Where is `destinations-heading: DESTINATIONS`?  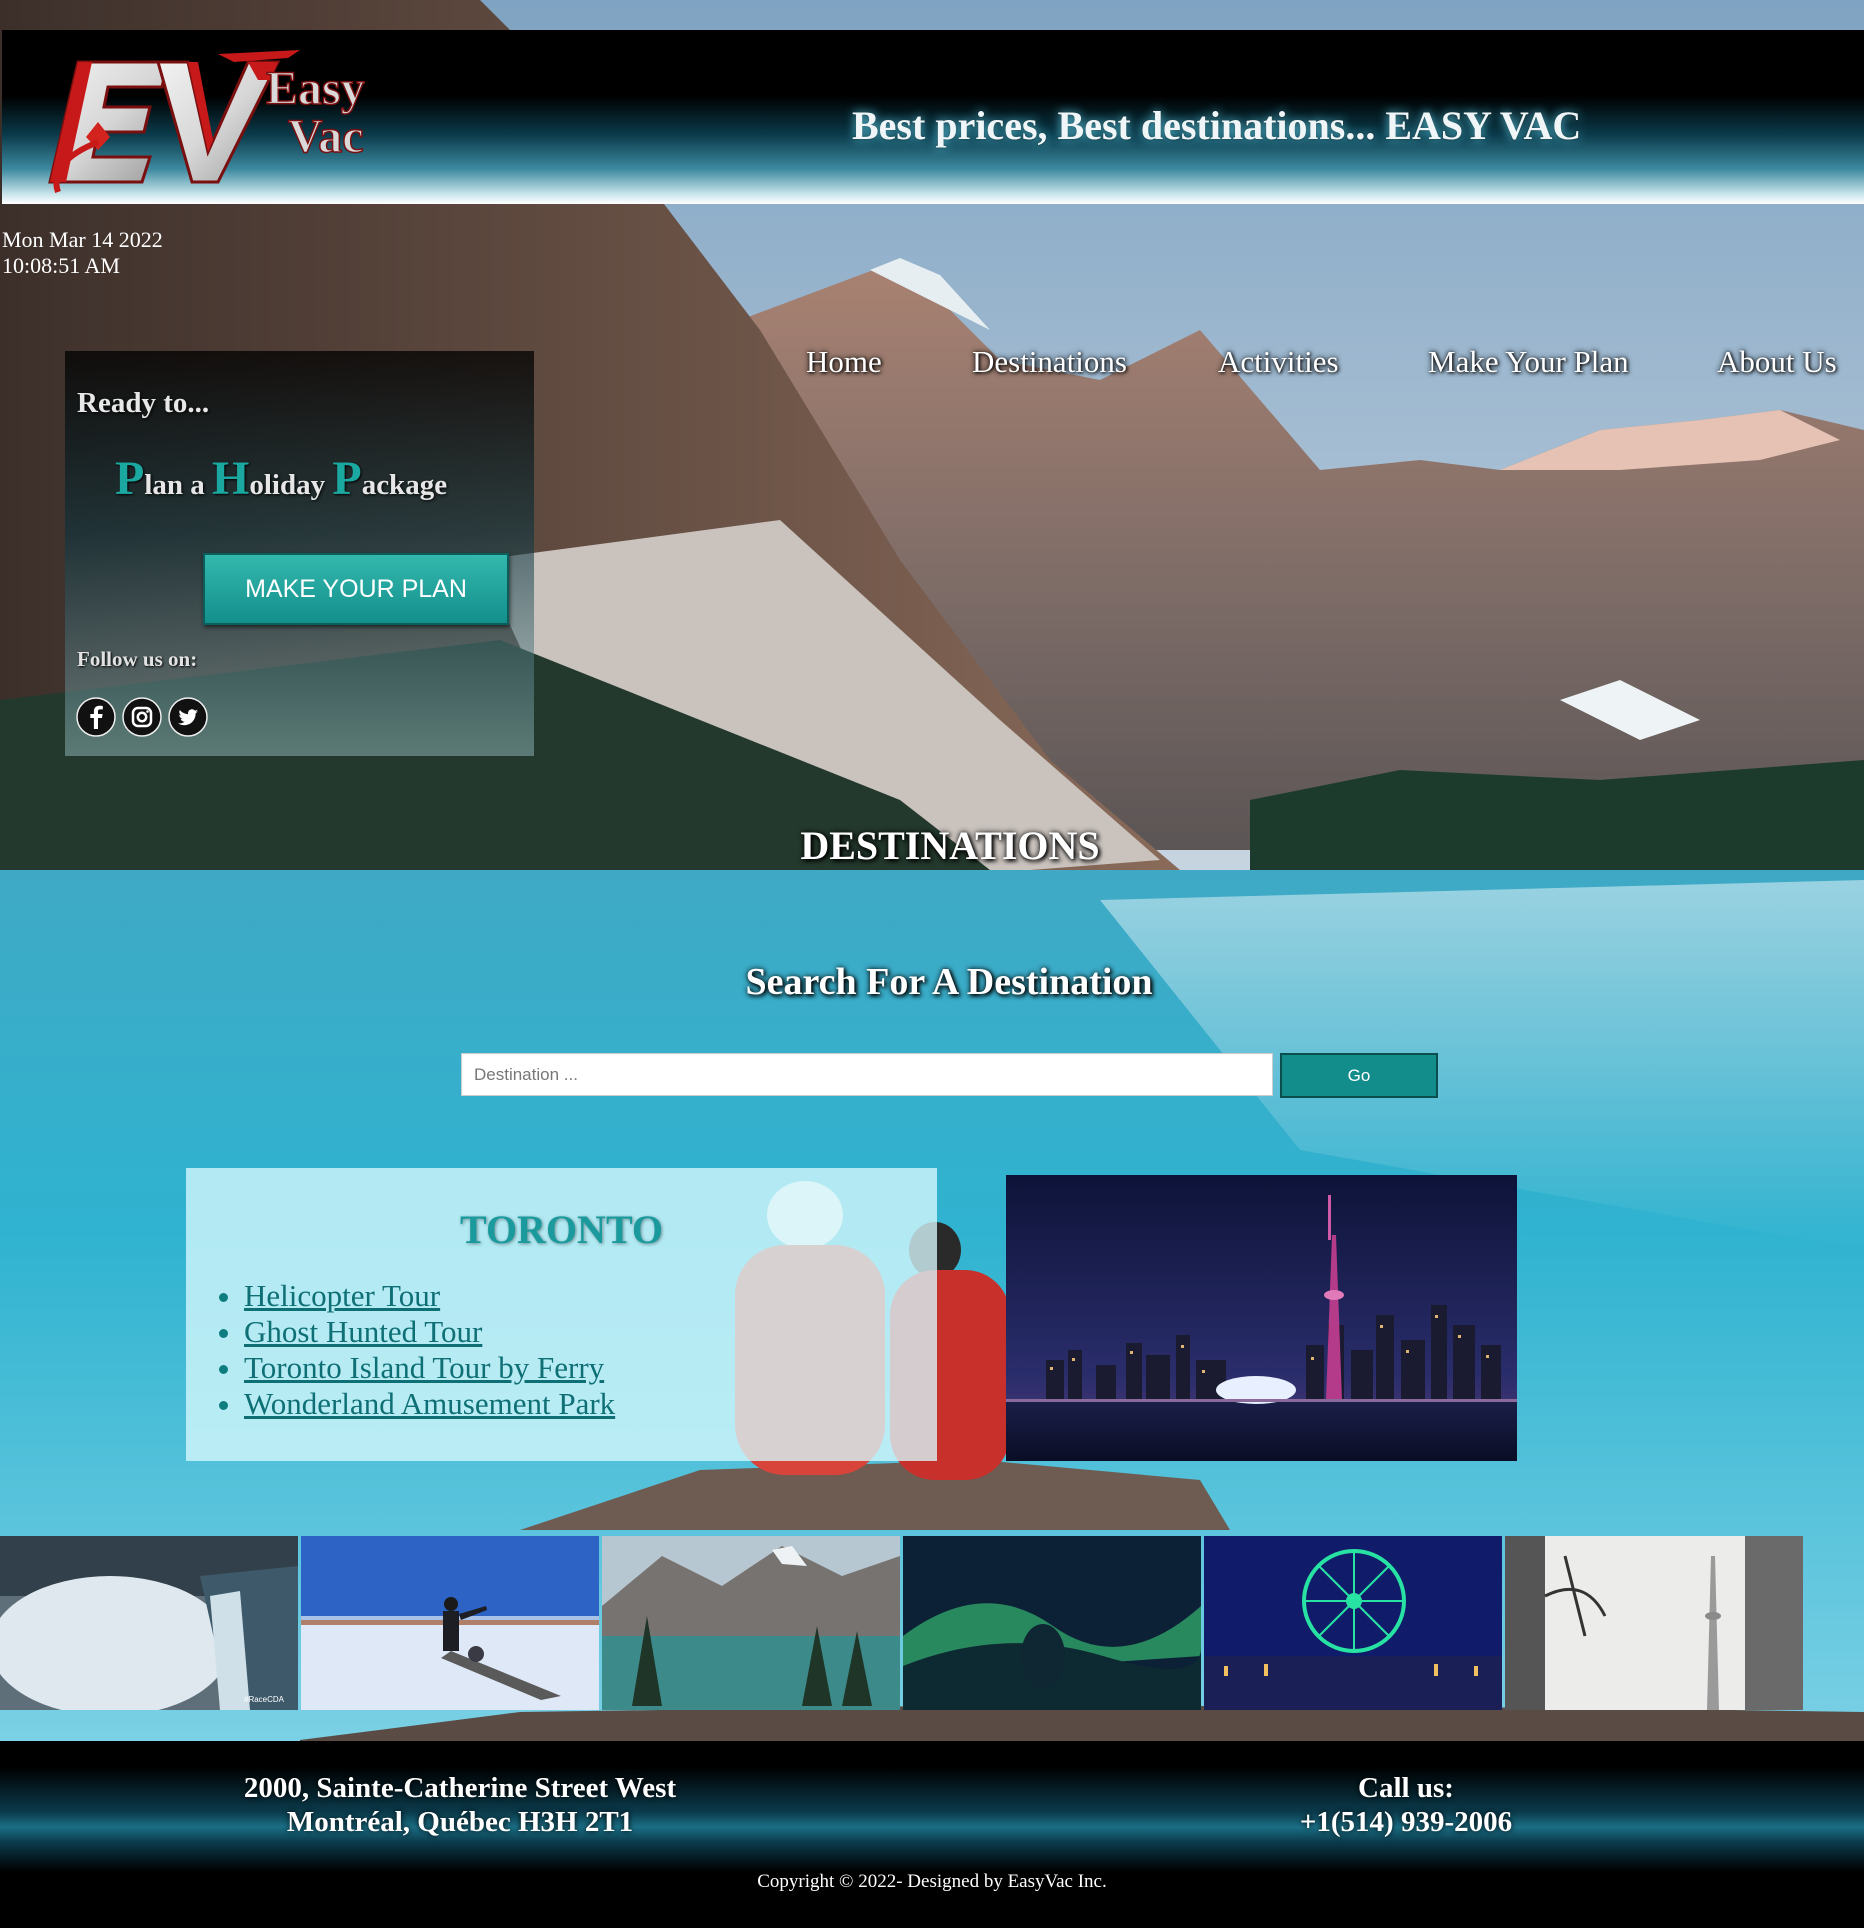 destinations-heading: DESTINATIONS is located at coordinates (950, 845).